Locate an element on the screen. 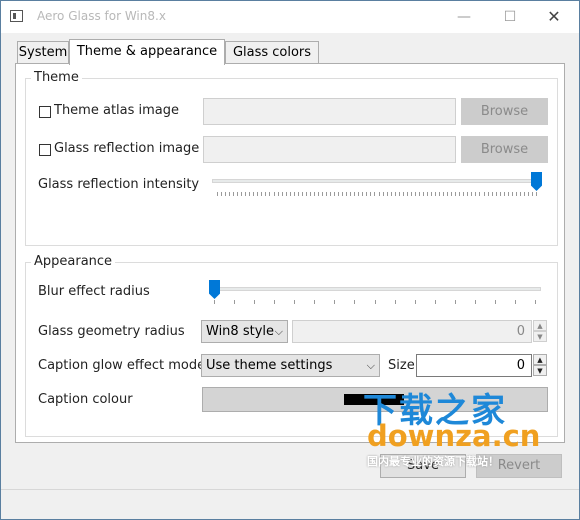  glow-size-spinner: ▲ ▼ is located at coordinates (540, 365).